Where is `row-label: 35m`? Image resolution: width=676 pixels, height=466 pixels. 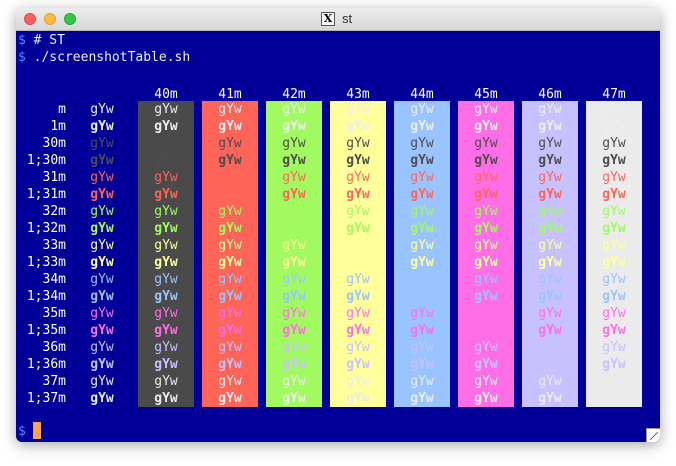 row-label: 35m is located at coordinates (54, 313).